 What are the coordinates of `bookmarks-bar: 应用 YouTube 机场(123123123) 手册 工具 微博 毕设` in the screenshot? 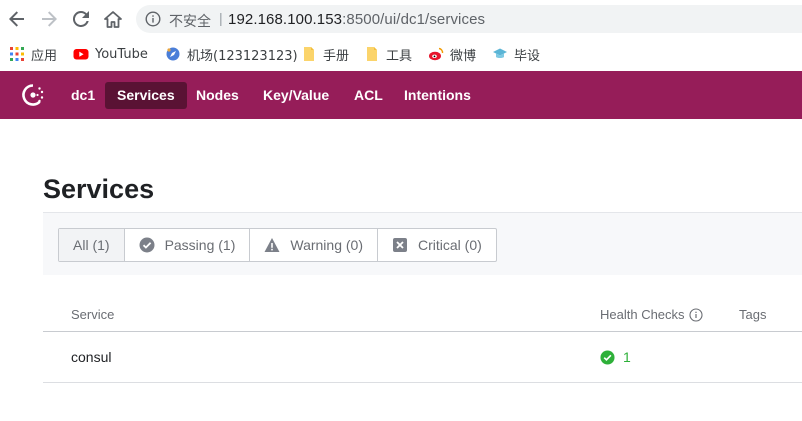 It's located at (401, 54).